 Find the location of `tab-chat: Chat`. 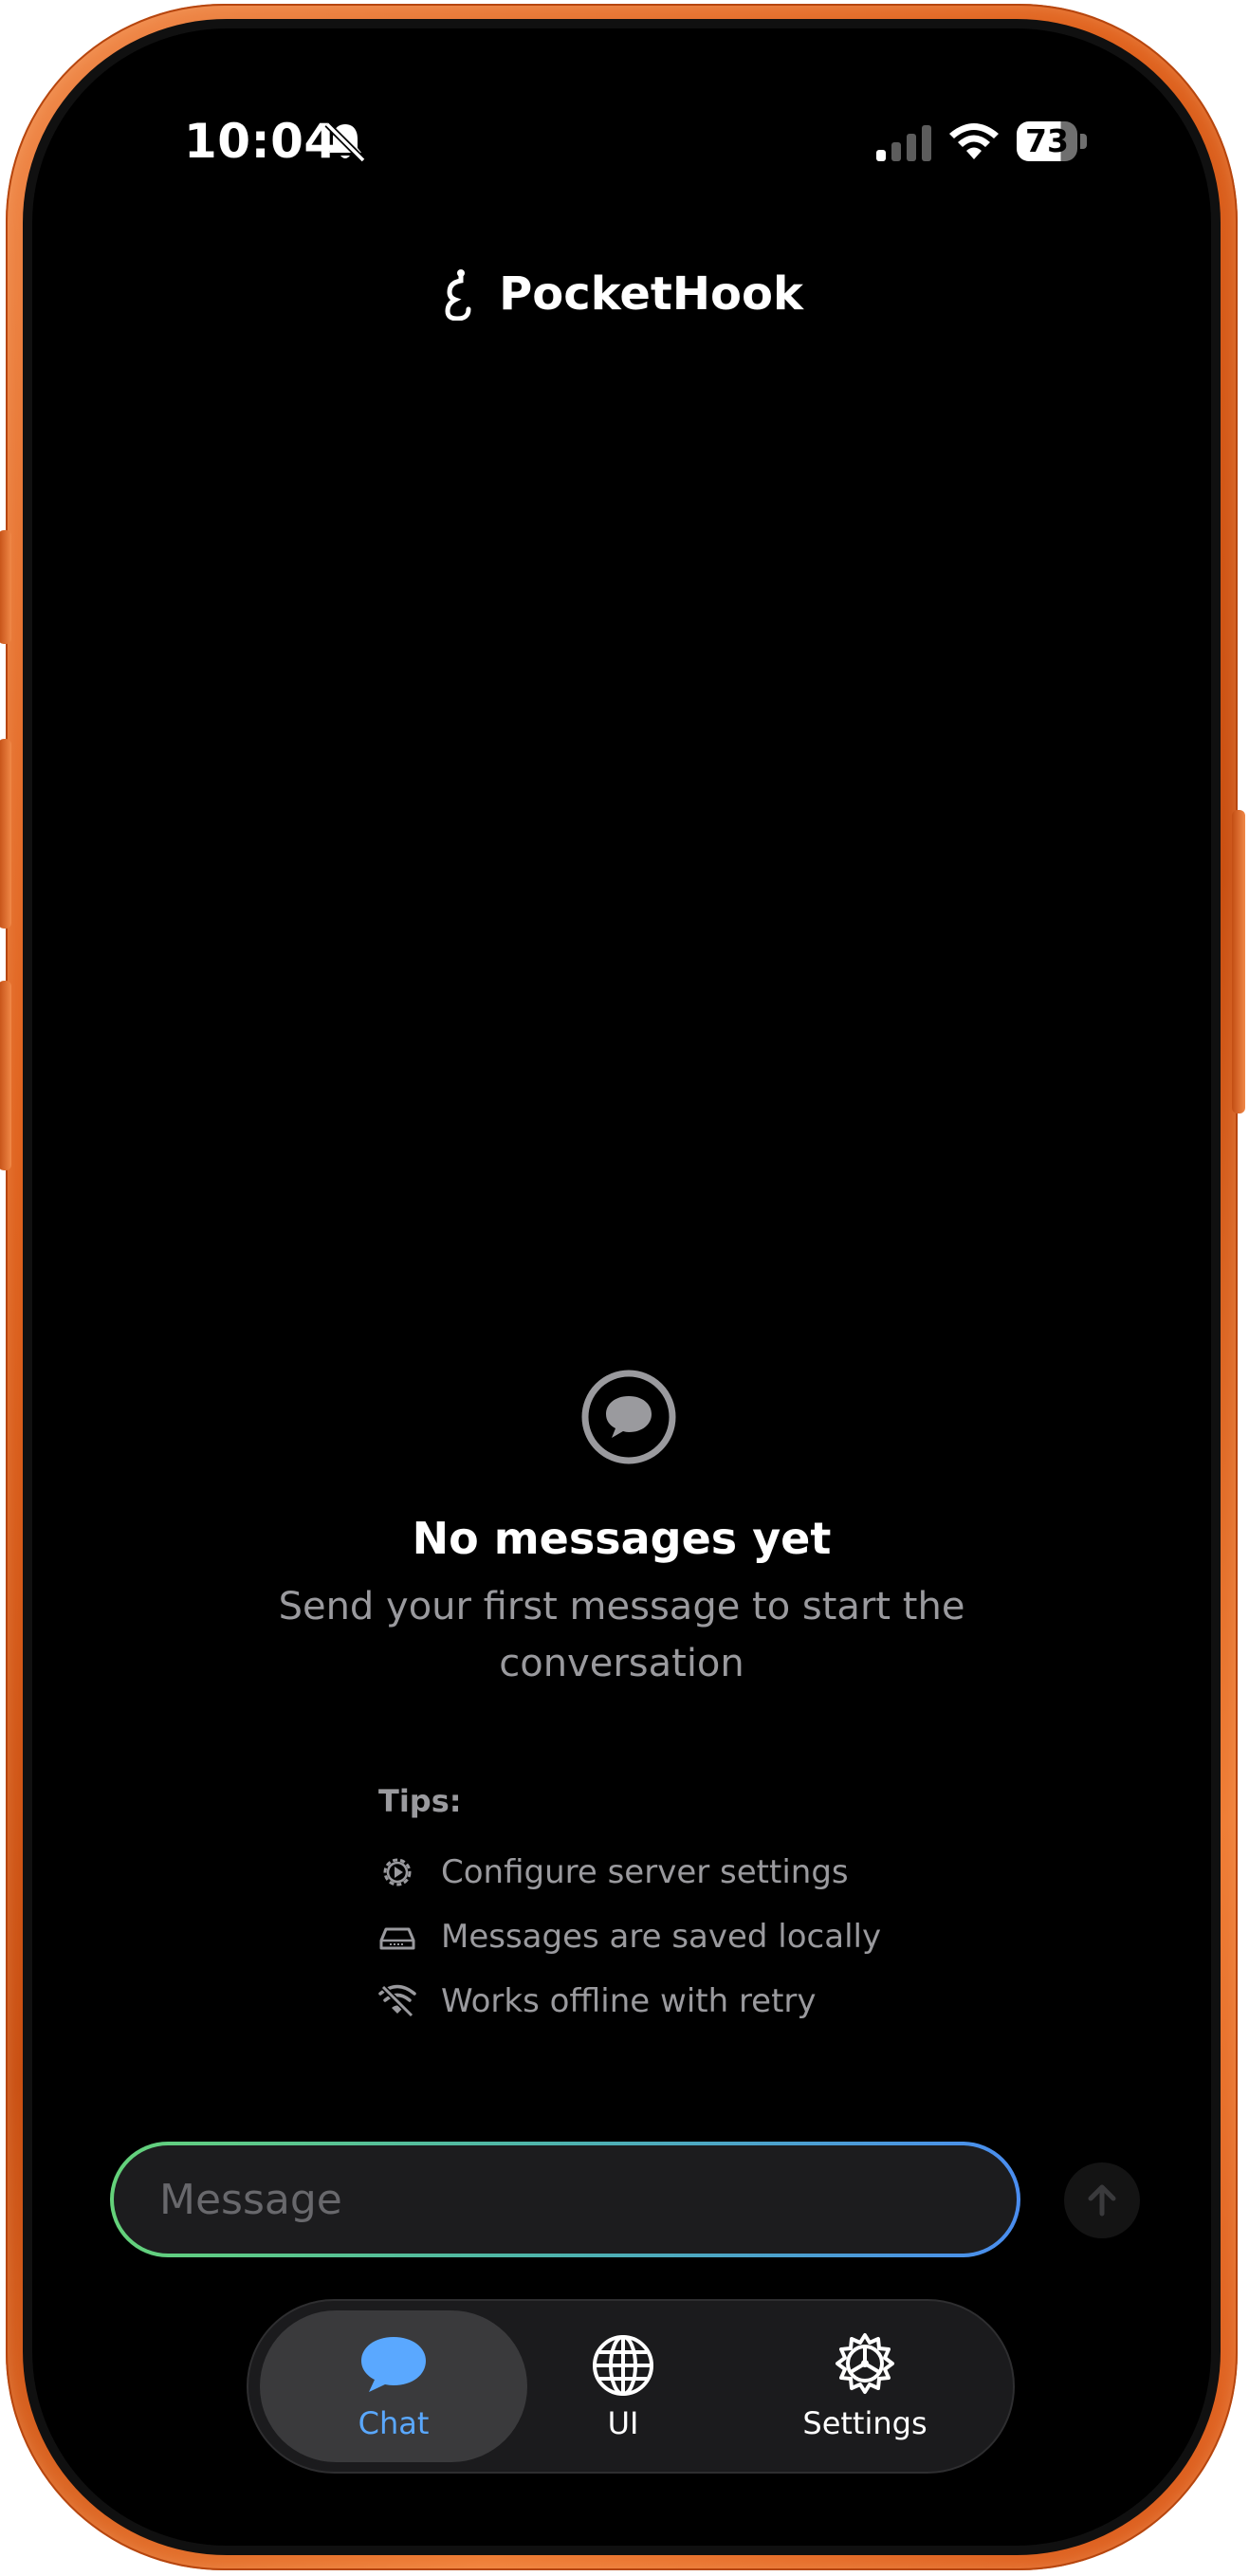

tab-chat: Chat is located at coordinates (393, 2386).